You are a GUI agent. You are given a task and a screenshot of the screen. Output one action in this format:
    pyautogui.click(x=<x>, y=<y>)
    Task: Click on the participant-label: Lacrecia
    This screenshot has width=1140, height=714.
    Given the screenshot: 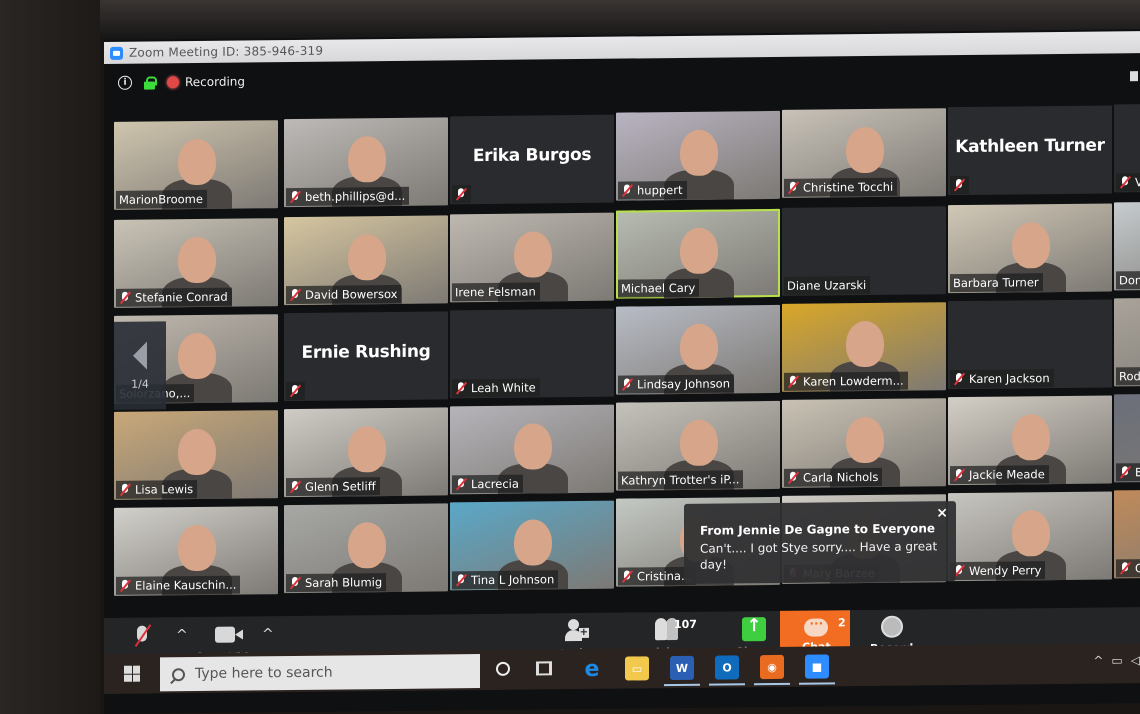 What is the action you would take?
    pyautogui.click(x=487, y=483)
    